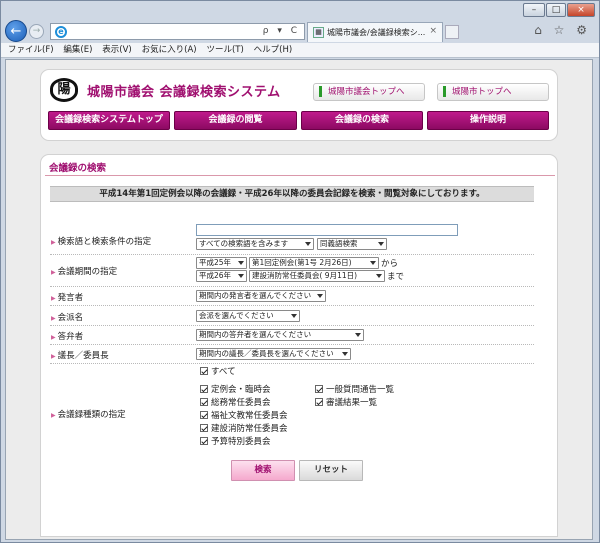 This screenshot has width=600, height=543. I want to click on type-plenary-checkbox: 定例会・臨時会, so click(235, 390).